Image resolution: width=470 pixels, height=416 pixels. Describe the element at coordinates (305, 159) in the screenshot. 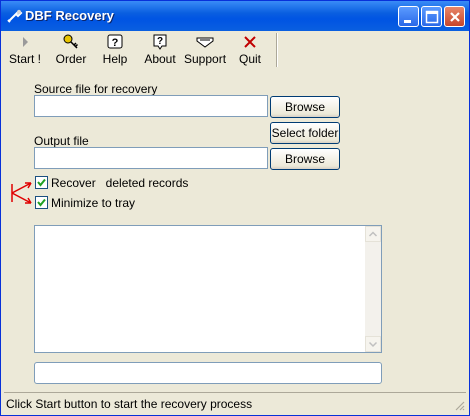

I see `output-browse-button: Browse` at that location.